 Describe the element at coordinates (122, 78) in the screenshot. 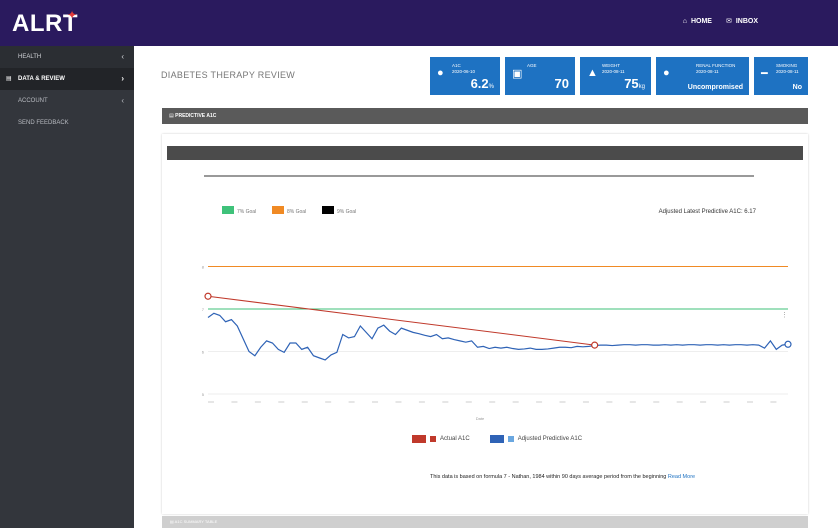

I see `chevron-icon: ›` at that location.